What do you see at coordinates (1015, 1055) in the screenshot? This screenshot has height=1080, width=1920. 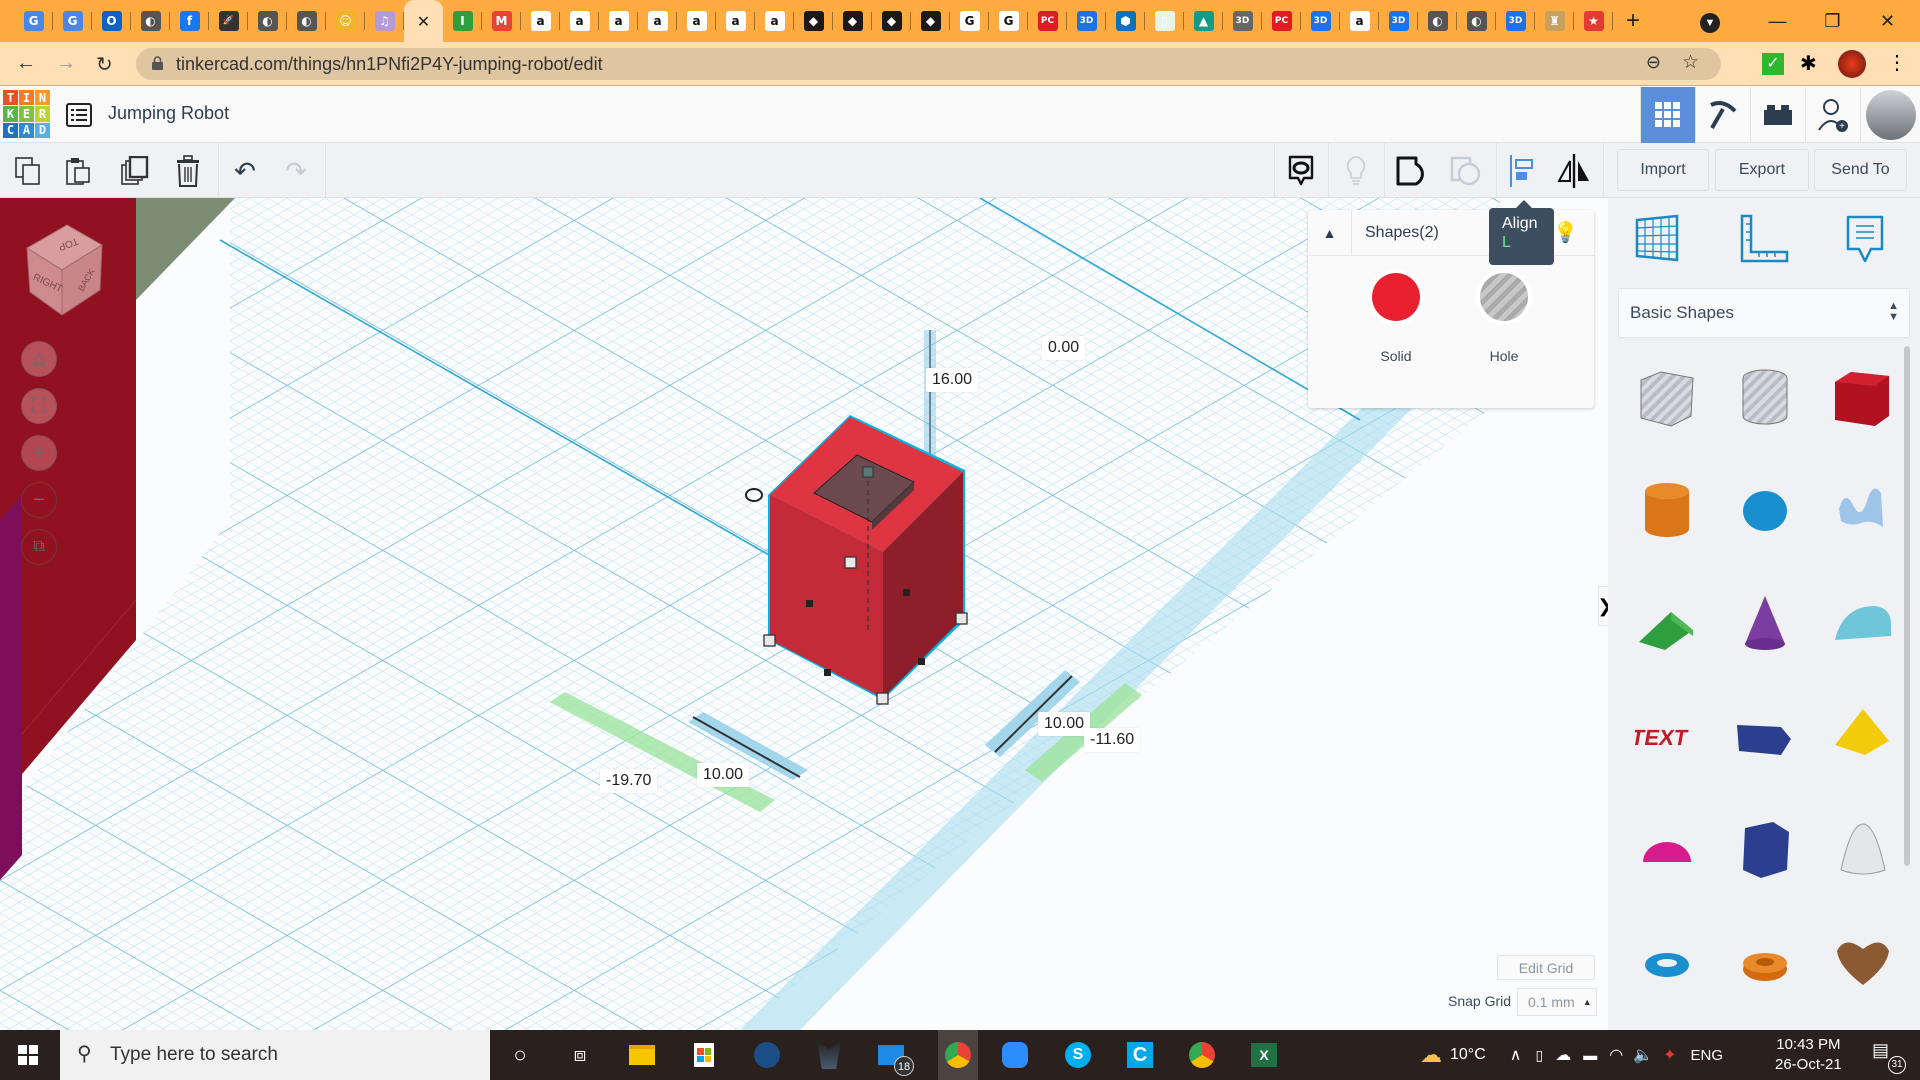 I see `zoom-app-icon` at bounding box center [1015, 1055].